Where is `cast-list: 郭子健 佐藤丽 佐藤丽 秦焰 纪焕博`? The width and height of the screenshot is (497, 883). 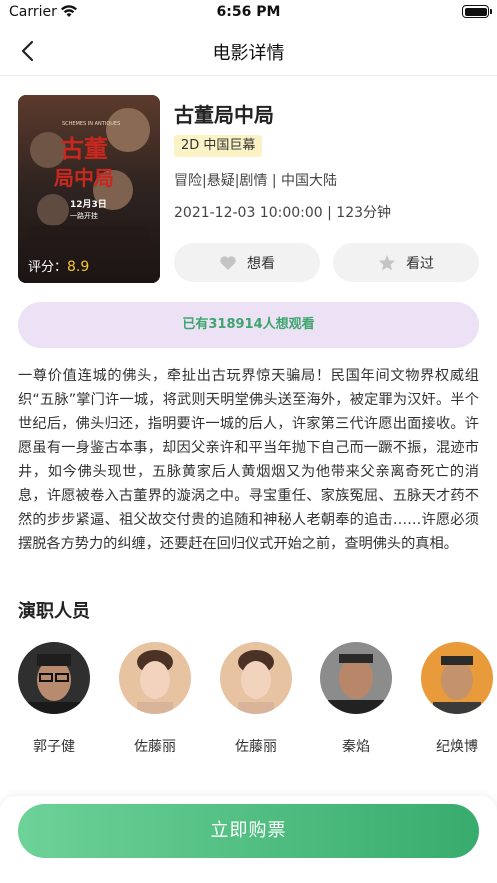 cast-list: 郭子健 佐藤丽 佐藤丽 秦焰 纪焕博 is located at coordinates (248, 702).